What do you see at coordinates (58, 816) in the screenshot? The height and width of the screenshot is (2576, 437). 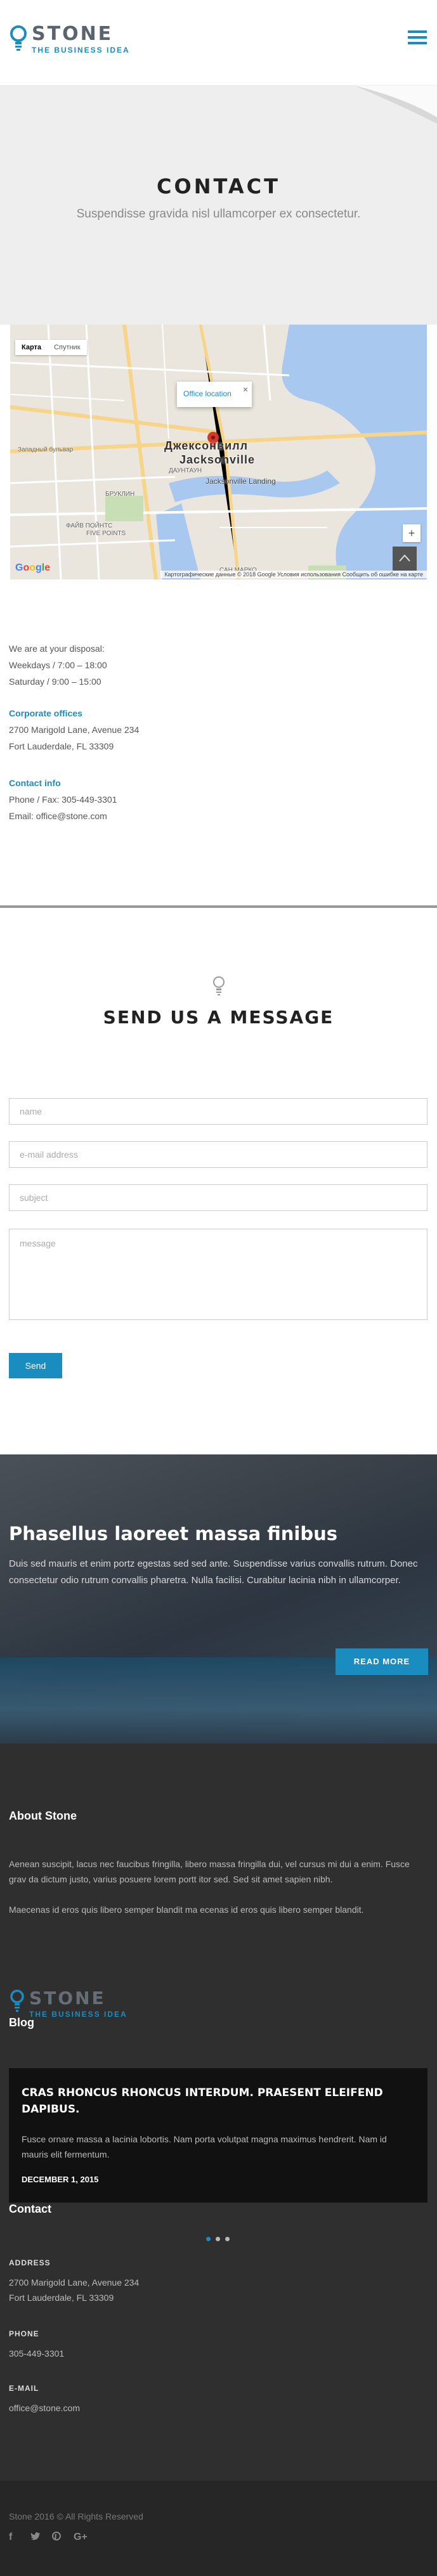 I see `email-text: Email: office@stone.com` at bounding box center [58, 816].